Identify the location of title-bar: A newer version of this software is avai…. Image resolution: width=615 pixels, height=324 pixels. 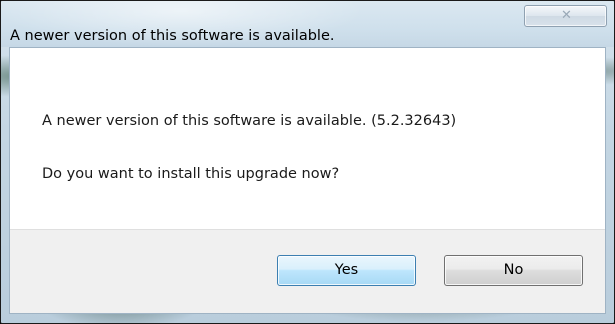
(307, 24).